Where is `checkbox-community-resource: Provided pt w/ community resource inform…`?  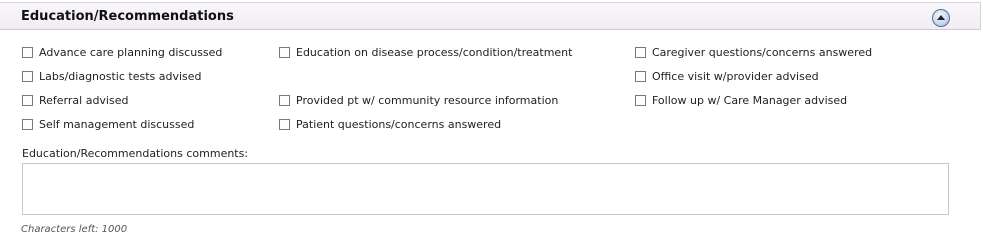 checkbox-community-resource: Provided pt w/ community resource inform… is located at coordinates (418, 100).